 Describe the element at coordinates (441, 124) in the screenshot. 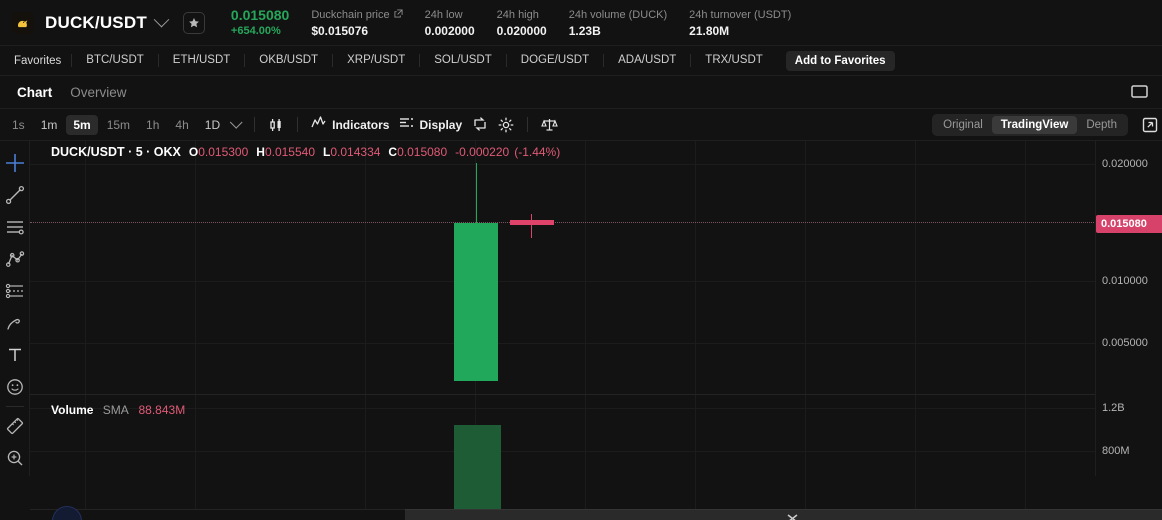

I see `display-label: Display` at that location.